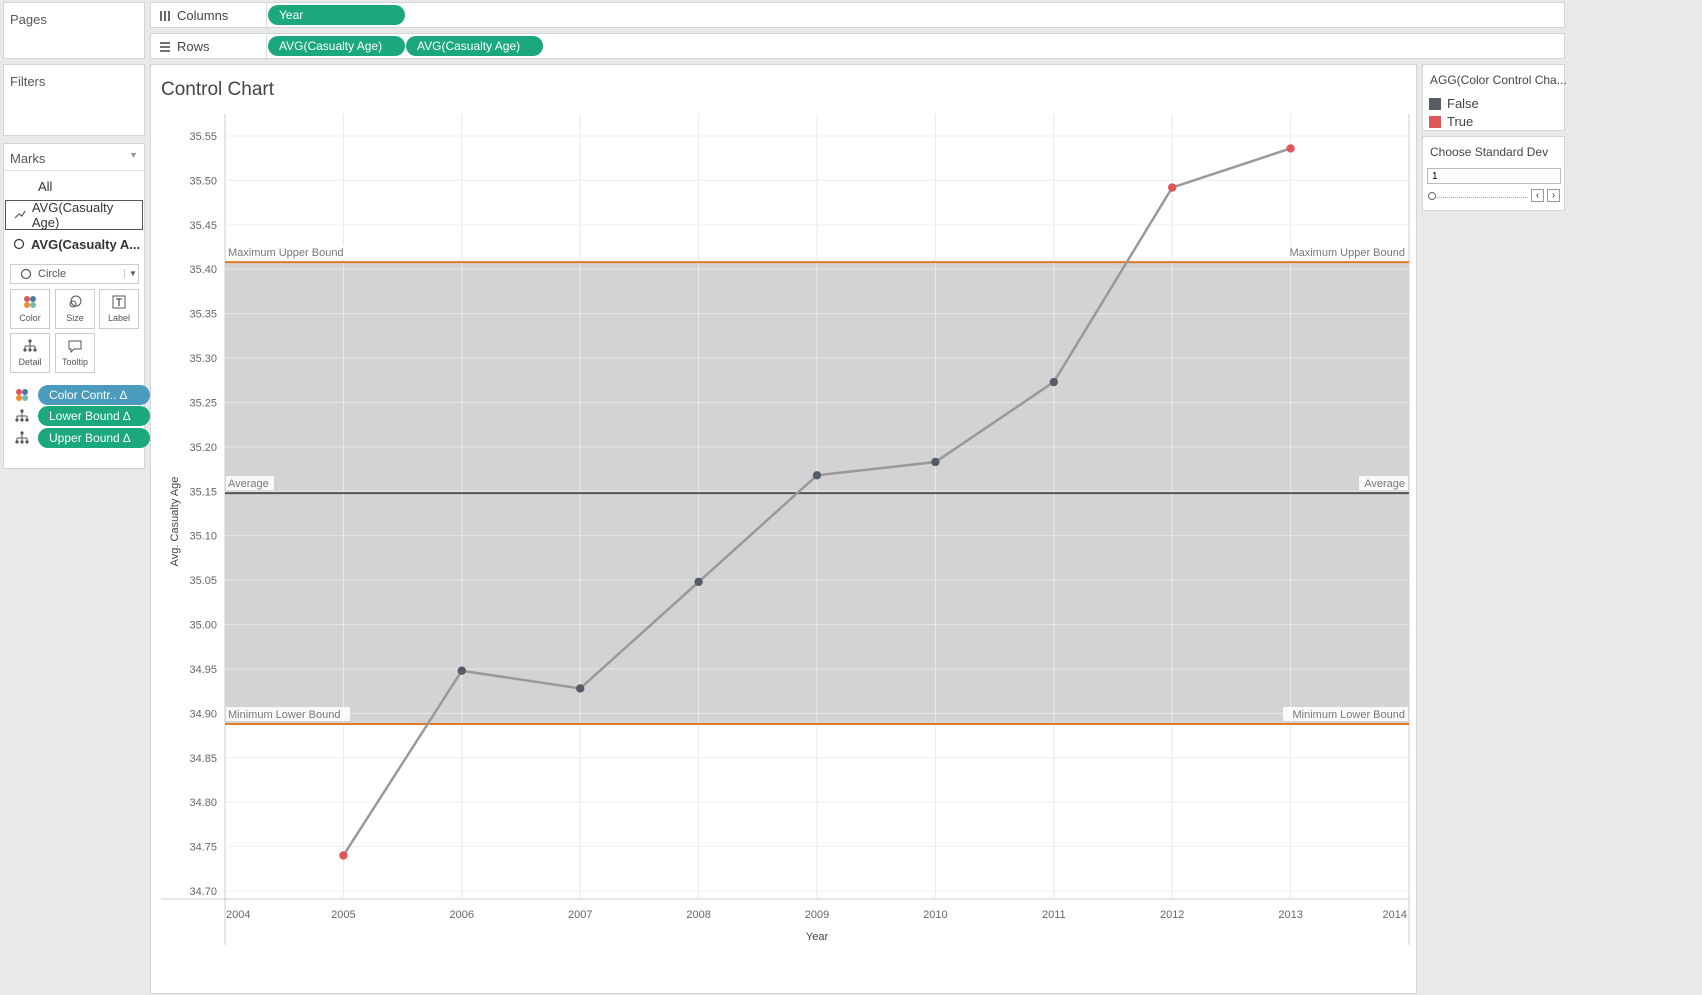  What do you see at coordinates (203, 15) in the screenshot?
I see `columns-label: Columns` at bounding box center [203, 15].